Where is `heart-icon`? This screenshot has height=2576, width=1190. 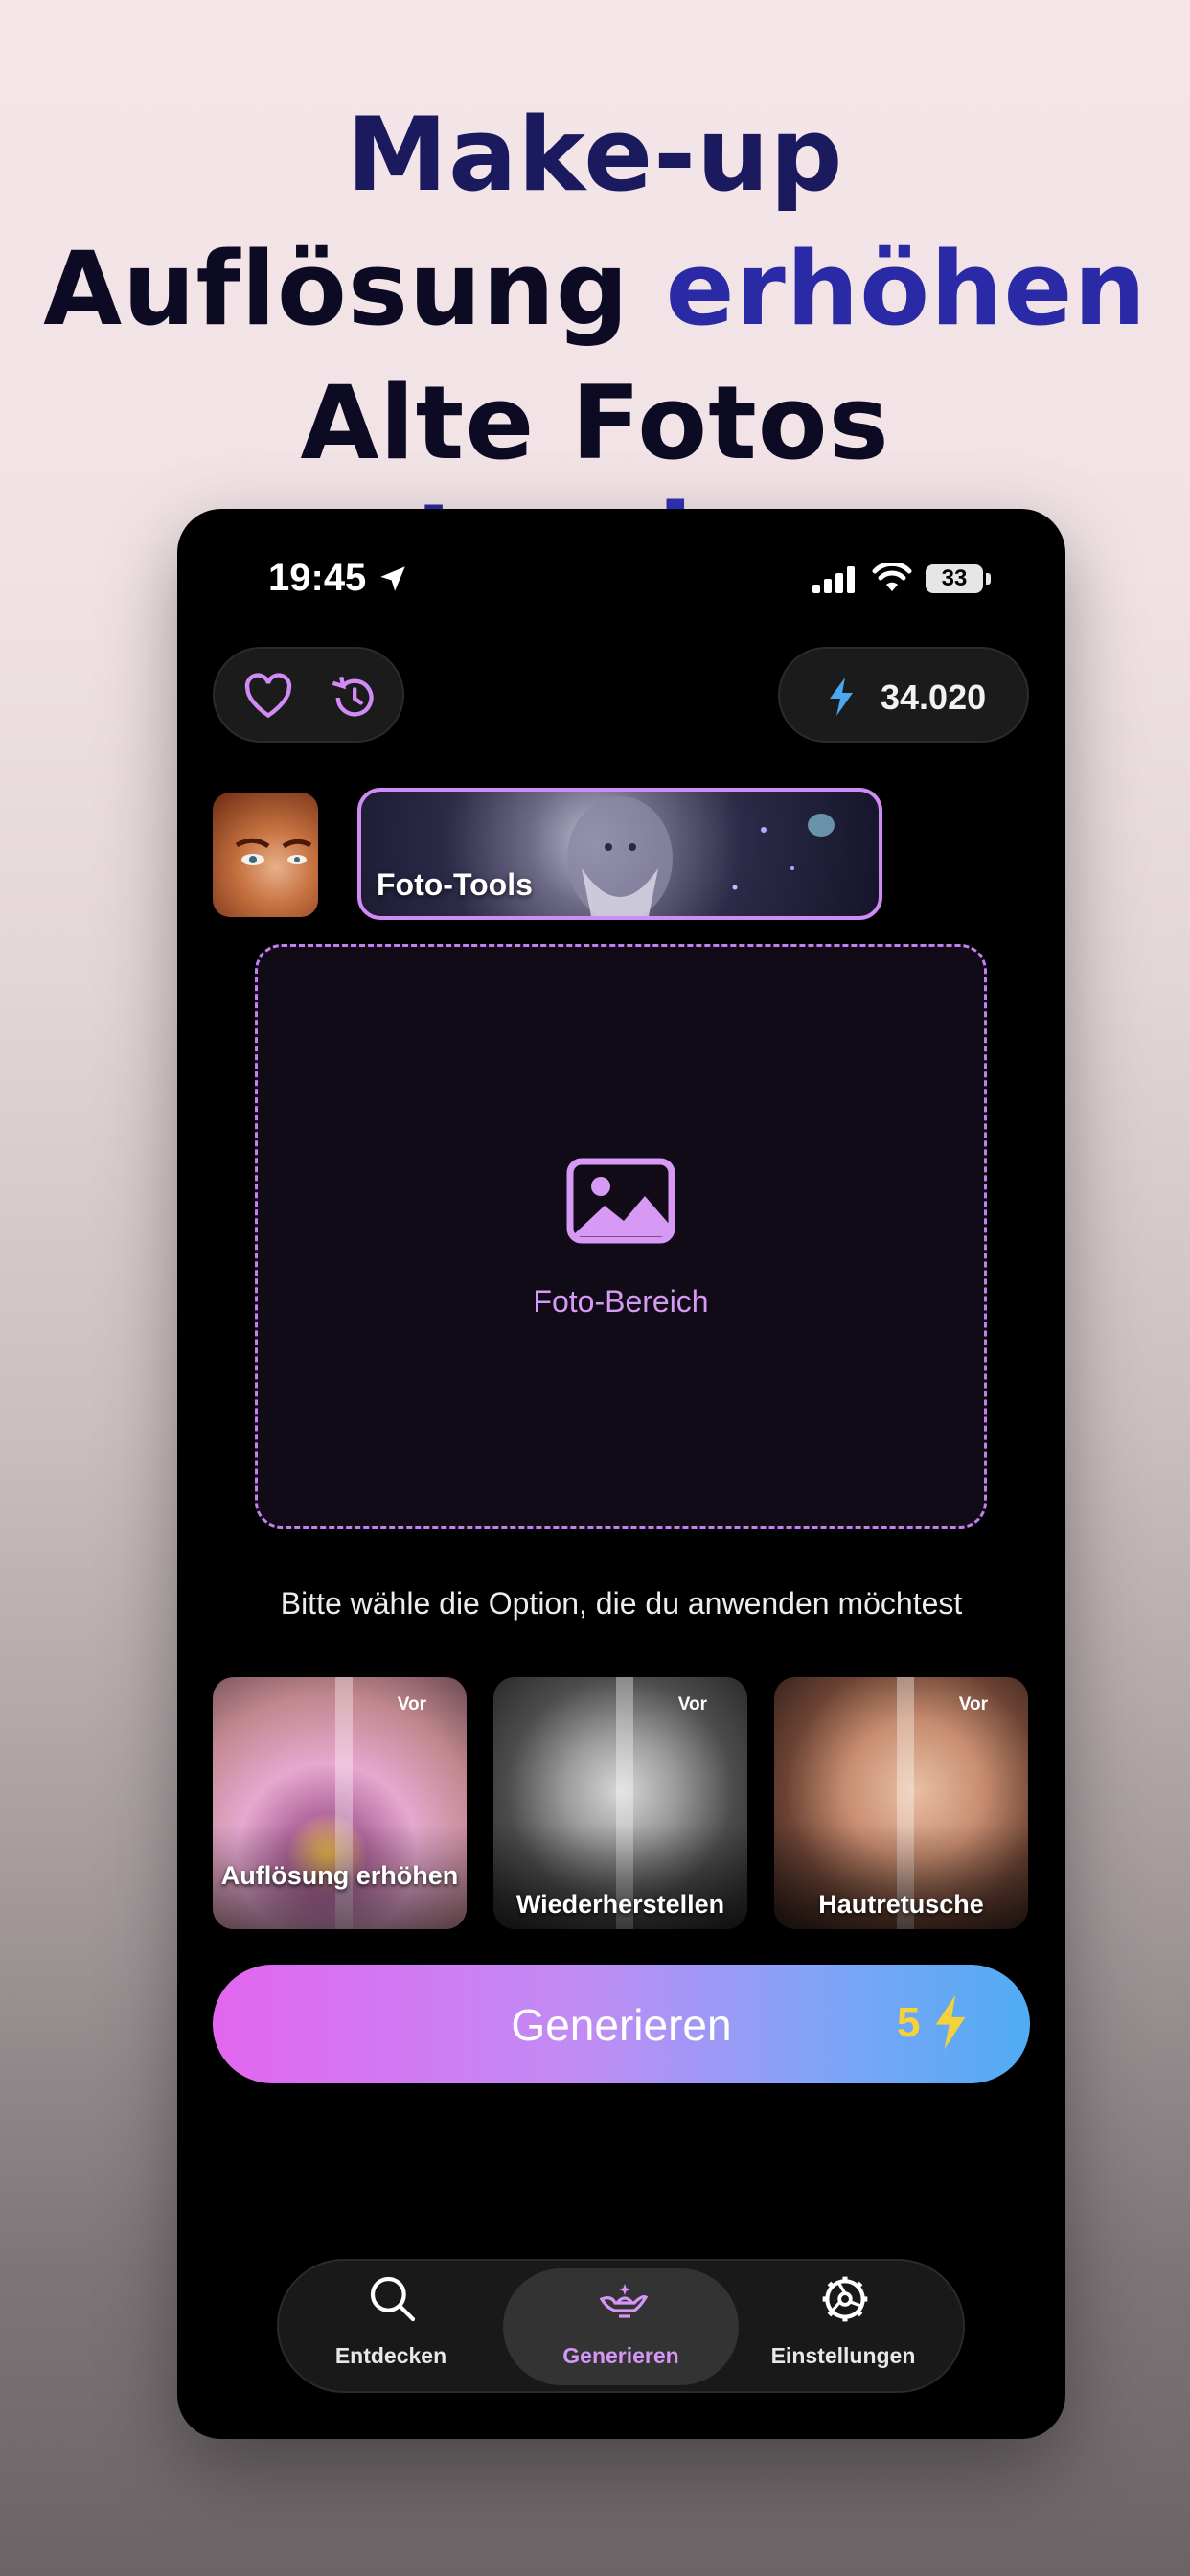
heart-icon is located at coordinates (268, 696).